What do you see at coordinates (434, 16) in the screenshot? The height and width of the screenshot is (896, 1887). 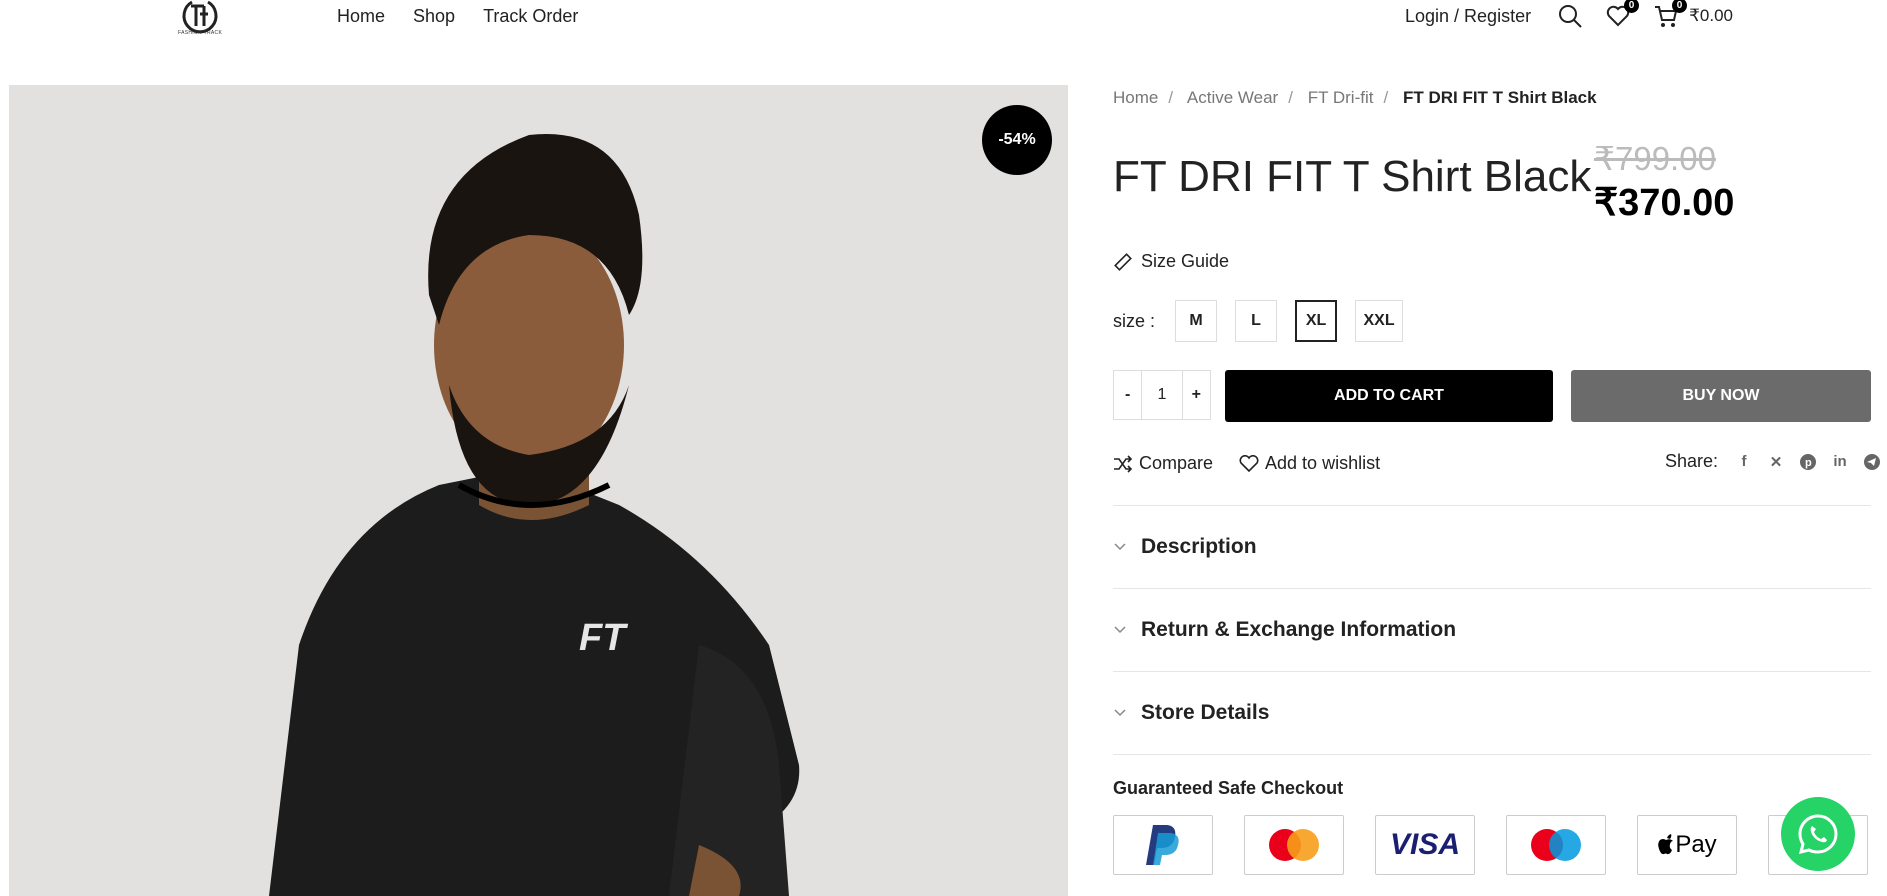 I see `nav-shop: Shop` at bounding box center [434, 16].